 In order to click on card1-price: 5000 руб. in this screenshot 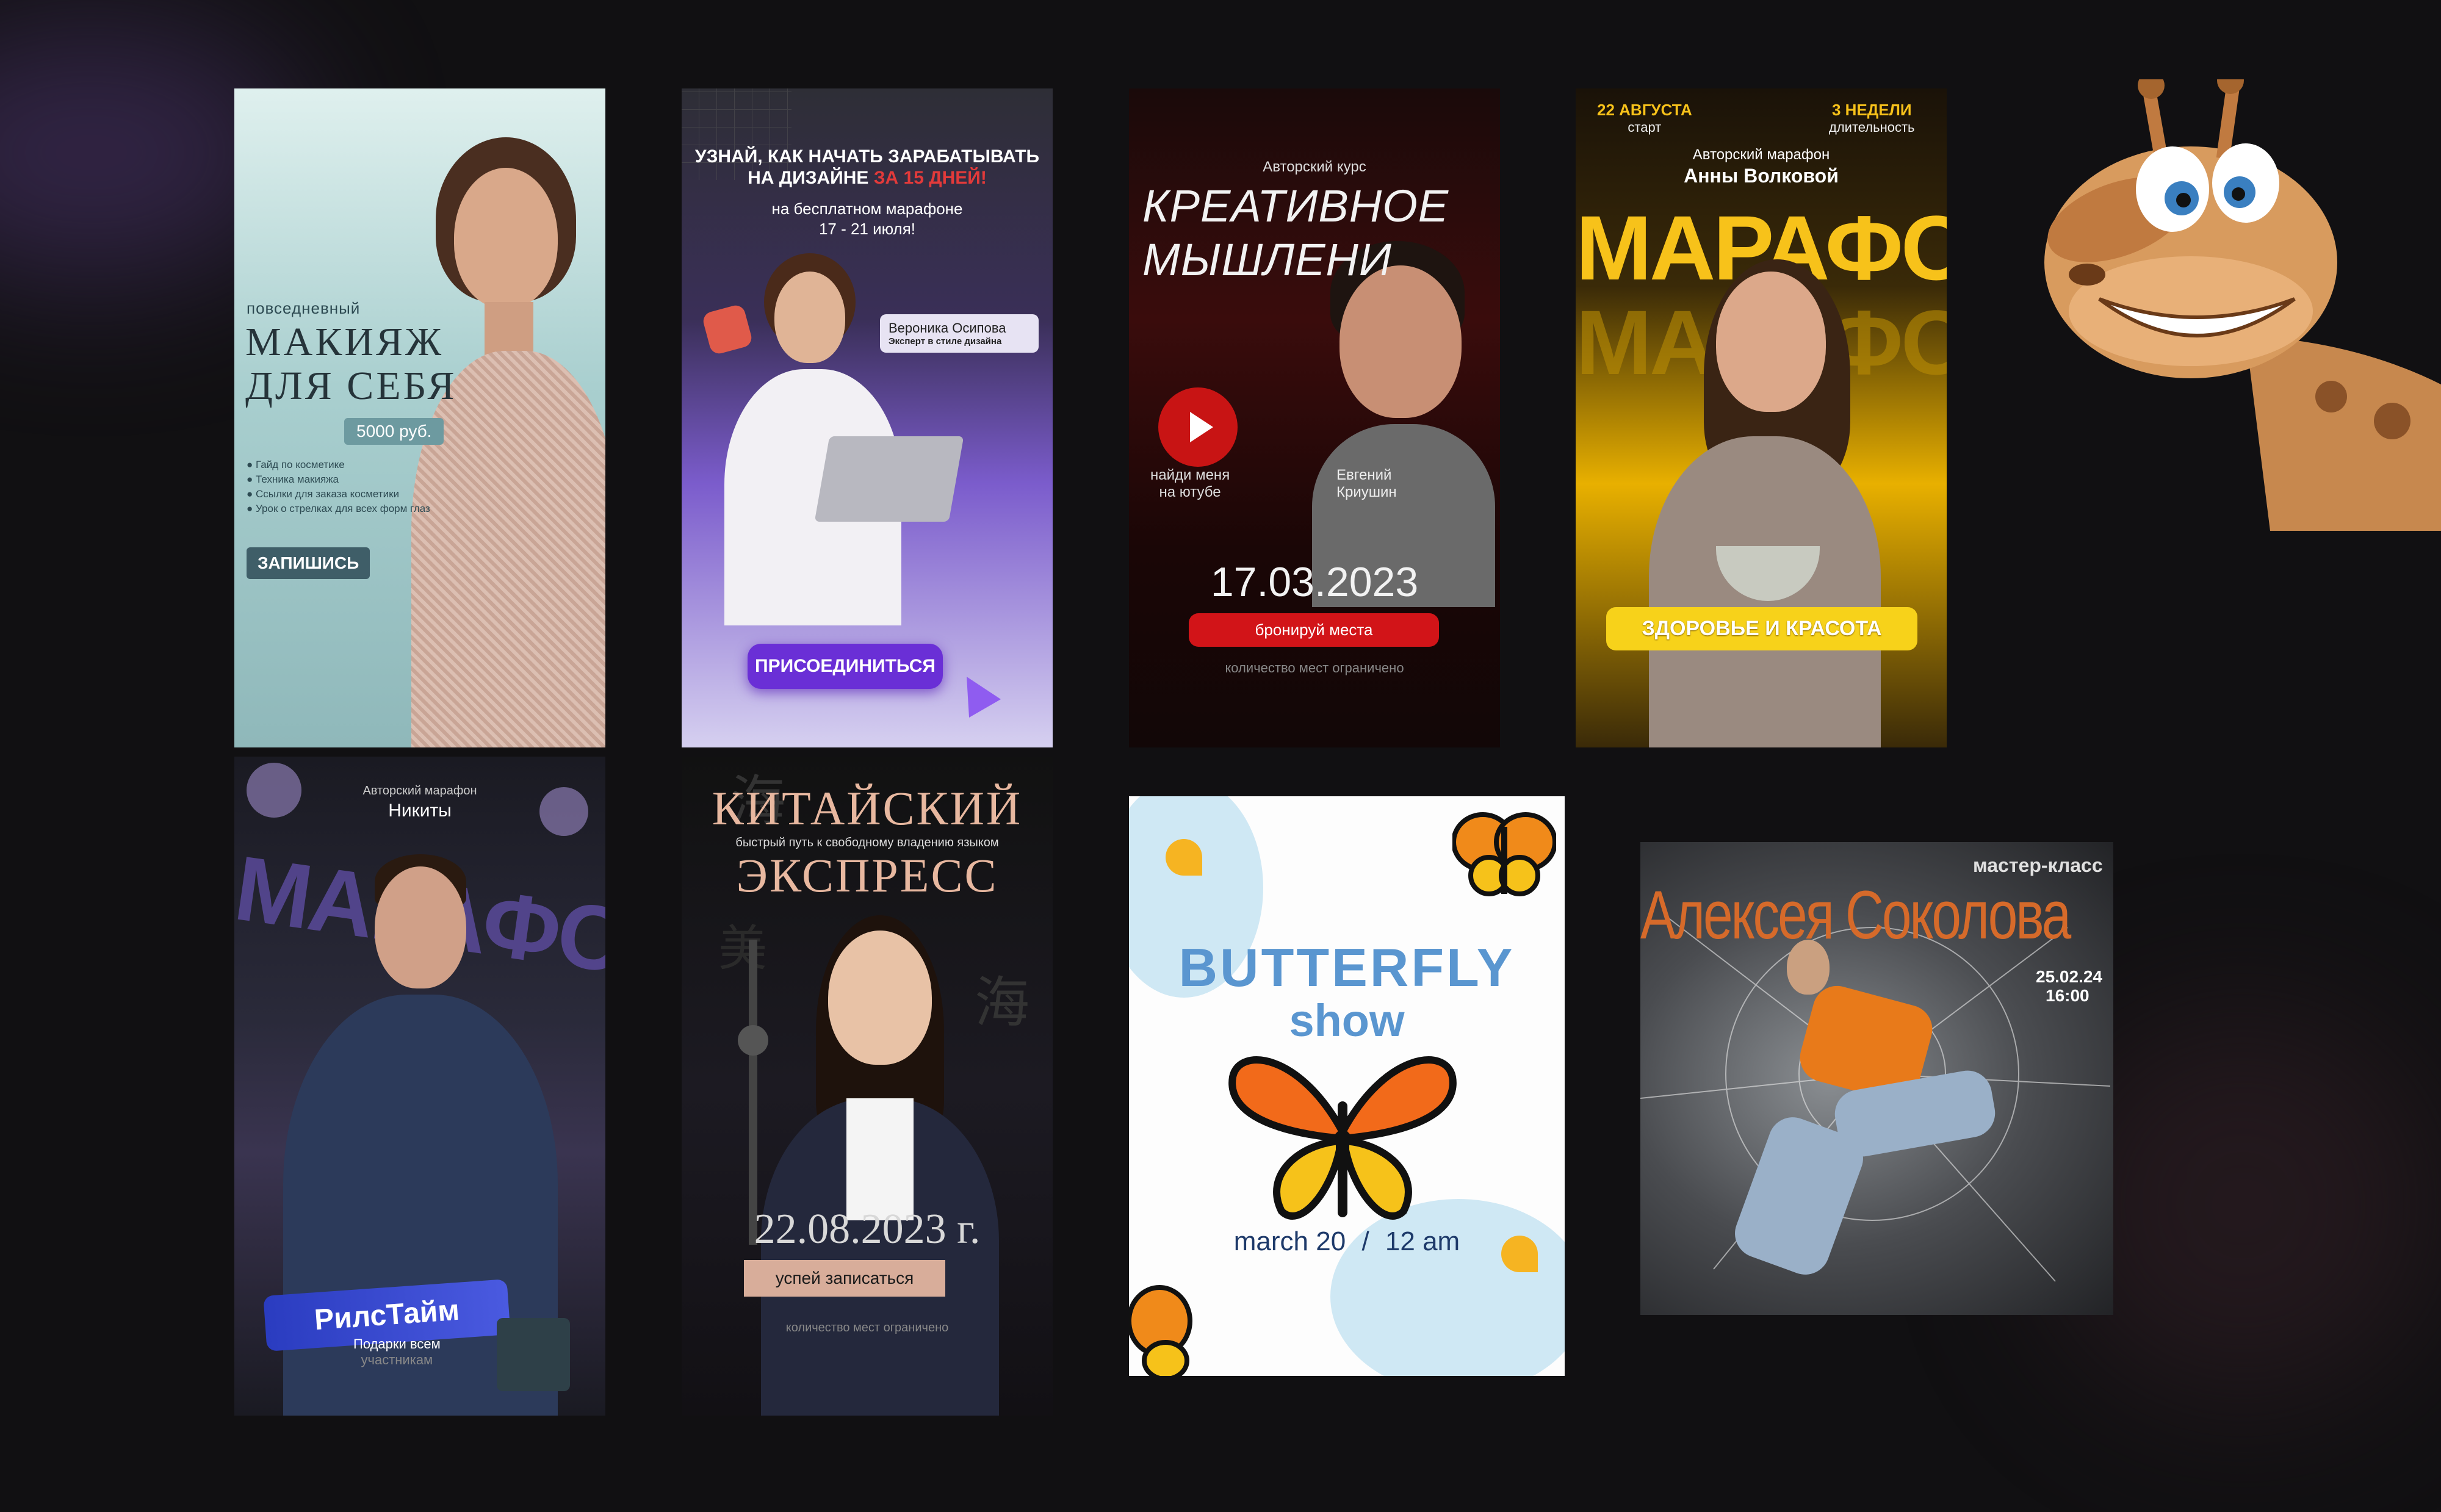, I will do `click(394, 431)`.